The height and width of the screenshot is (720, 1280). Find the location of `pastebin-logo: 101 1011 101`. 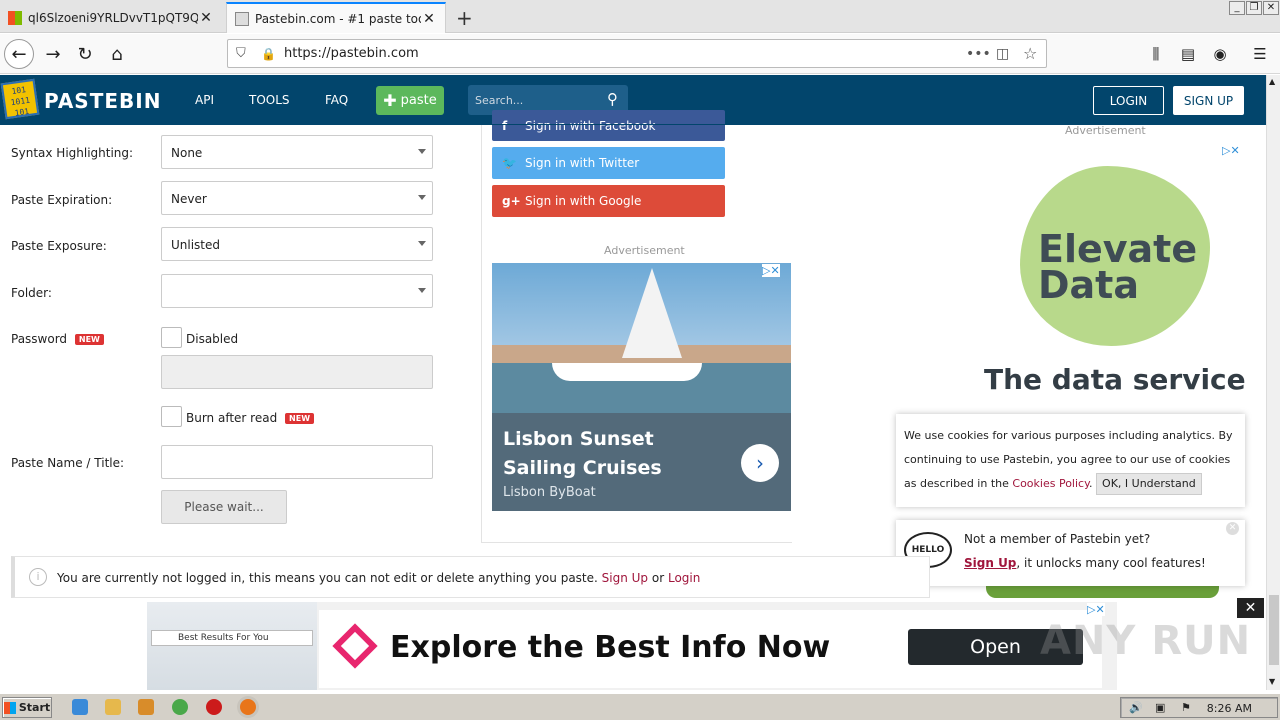

pastebin-logo: 101 1011 101 is located at coordinates (20, 99).